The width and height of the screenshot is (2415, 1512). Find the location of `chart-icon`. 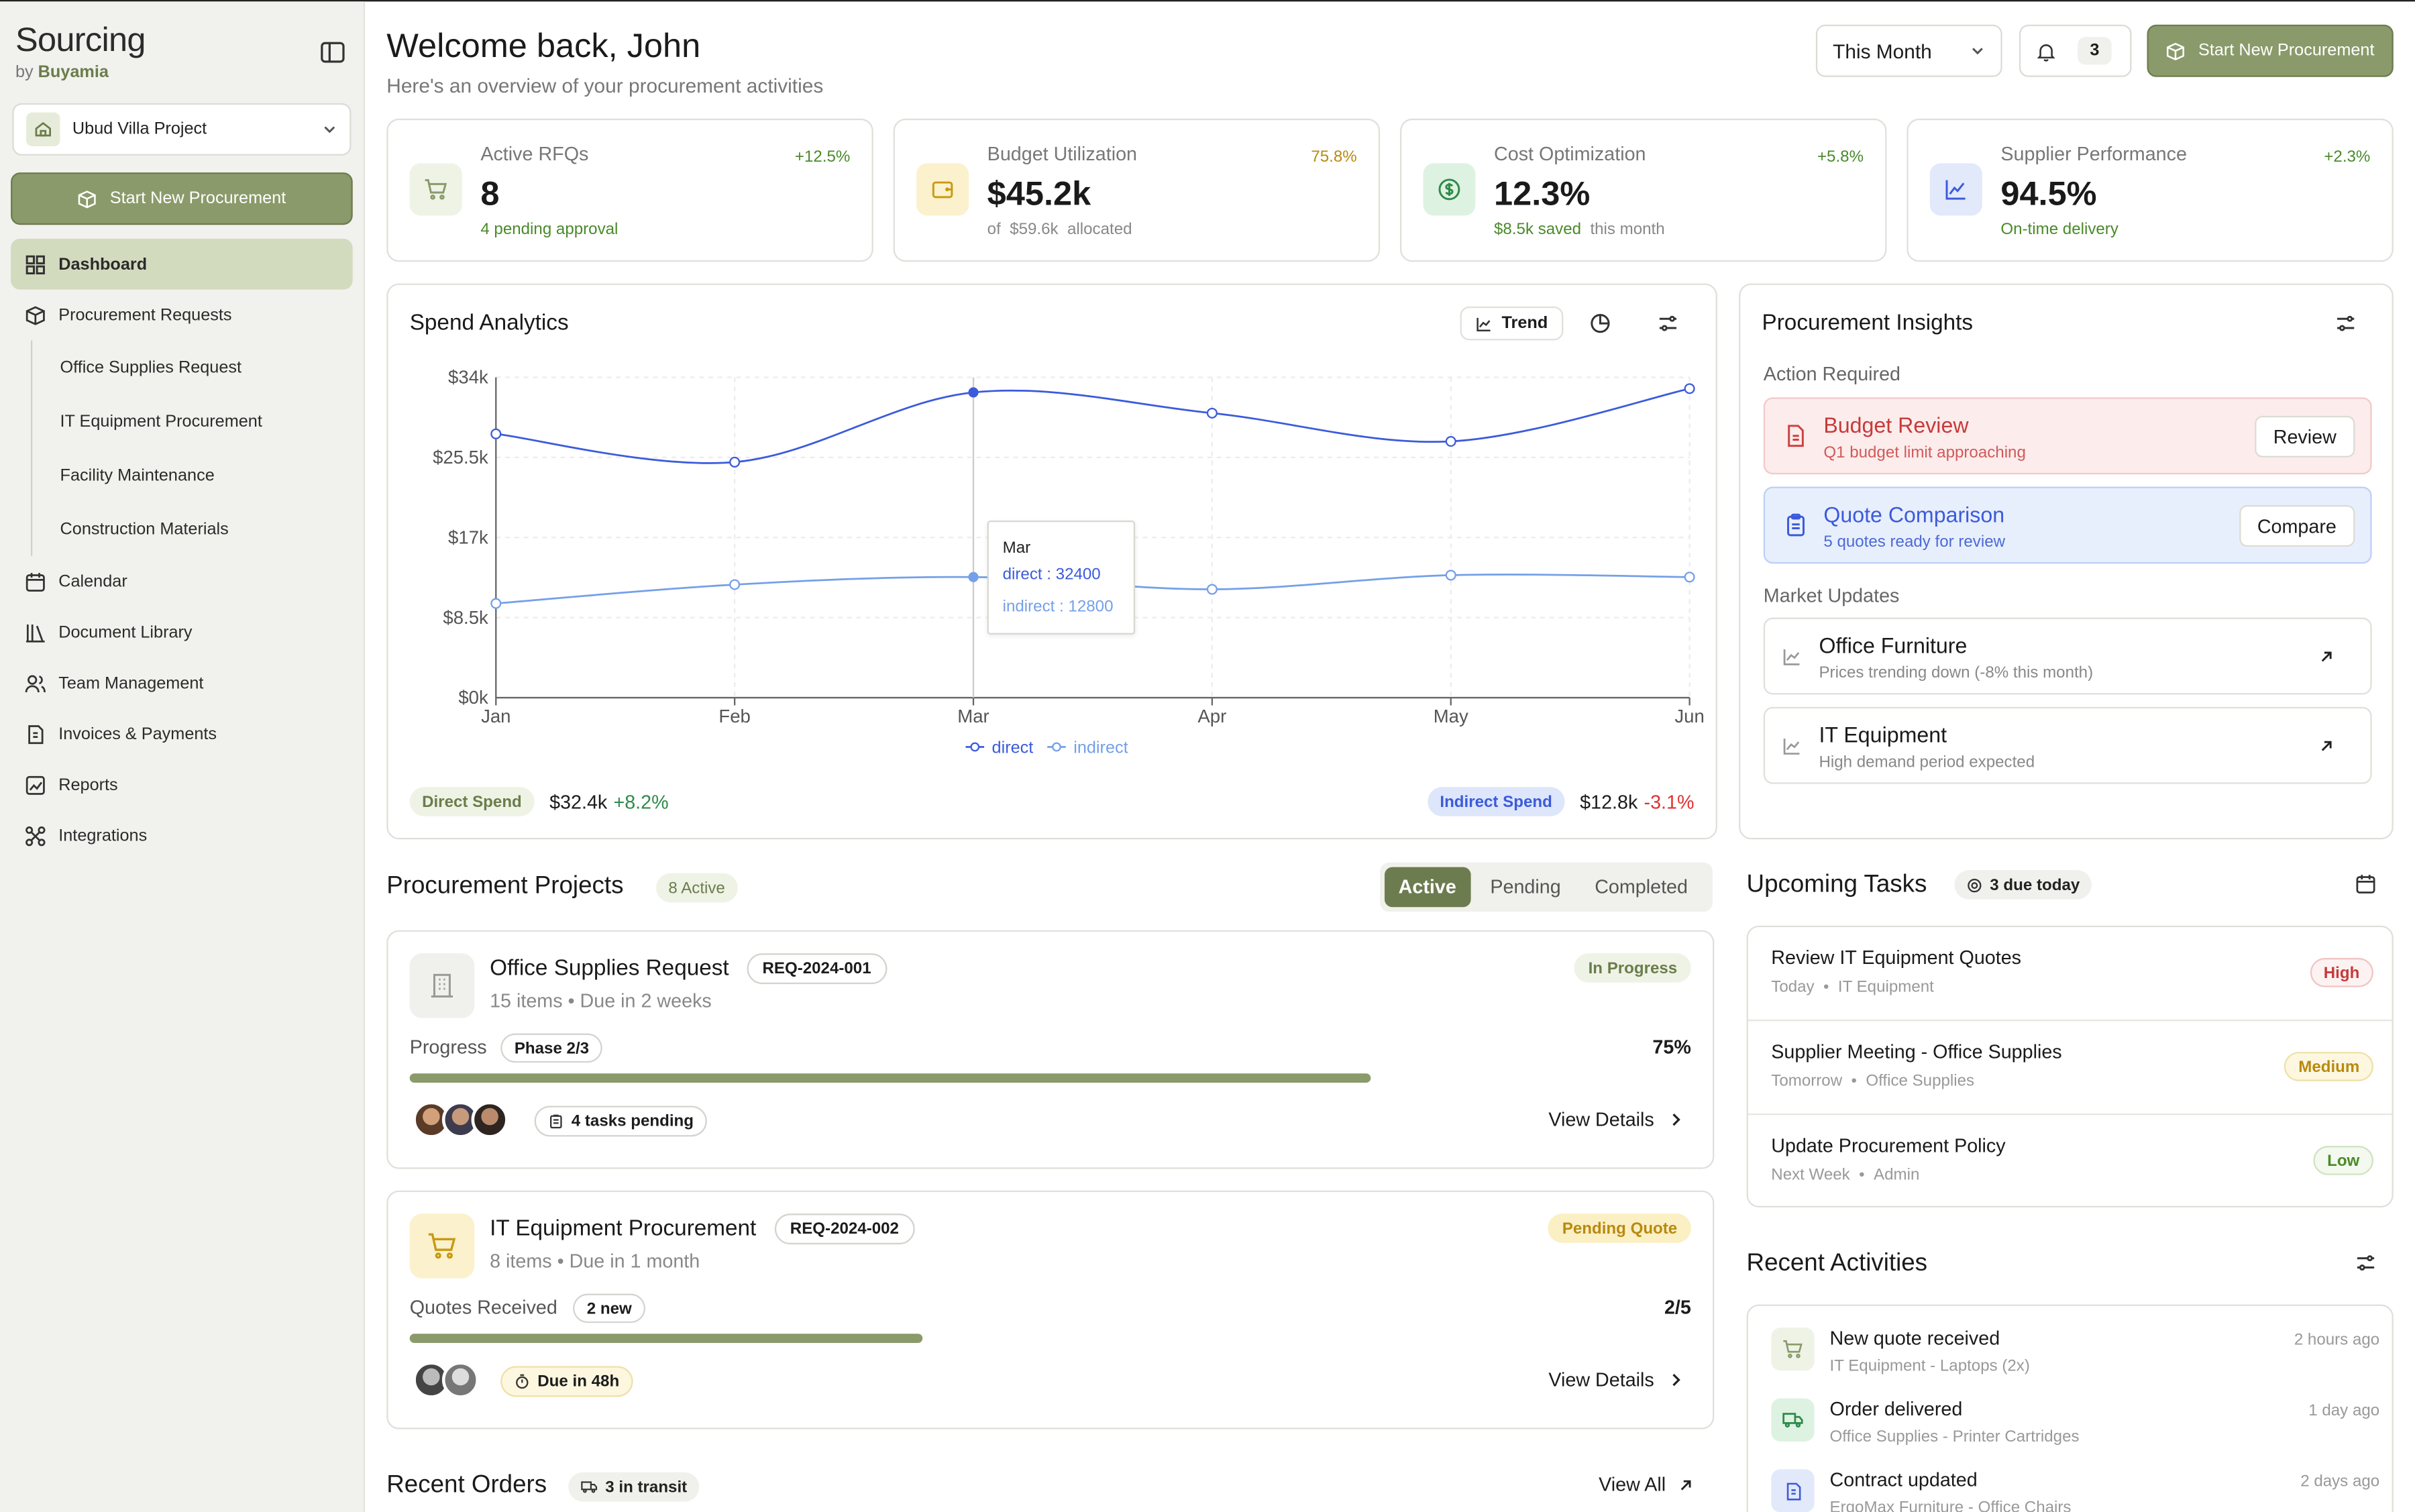

chart-icon is located at coordinates (35, 785).